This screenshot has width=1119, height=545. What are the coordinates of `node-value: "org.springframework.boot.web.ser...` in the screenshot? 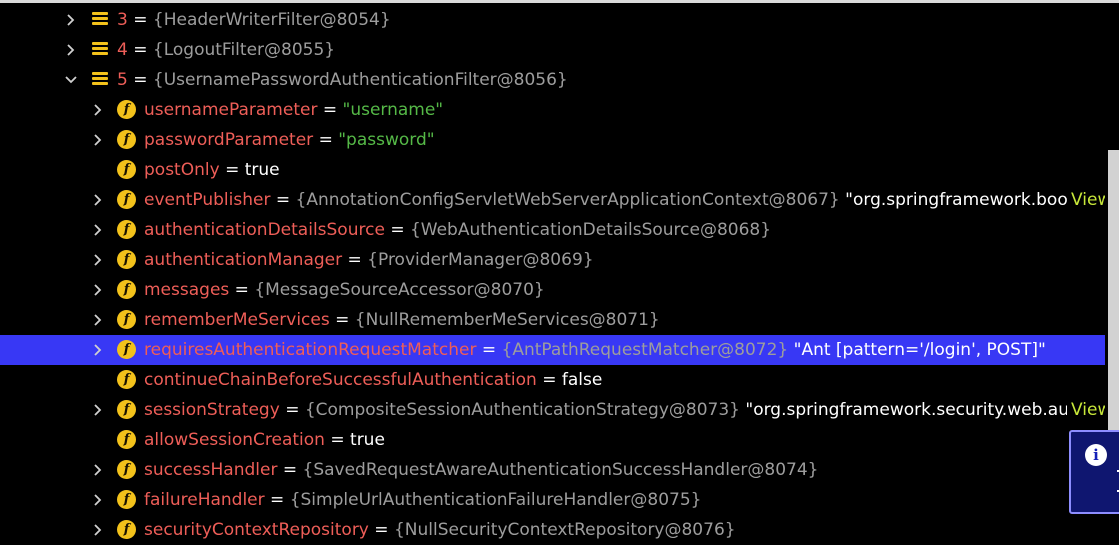 It's located at (957, 200).